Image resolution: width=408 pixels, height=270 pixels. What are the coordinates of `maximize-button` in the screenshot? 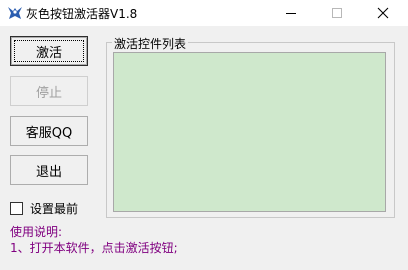 It's located at (337, 13).